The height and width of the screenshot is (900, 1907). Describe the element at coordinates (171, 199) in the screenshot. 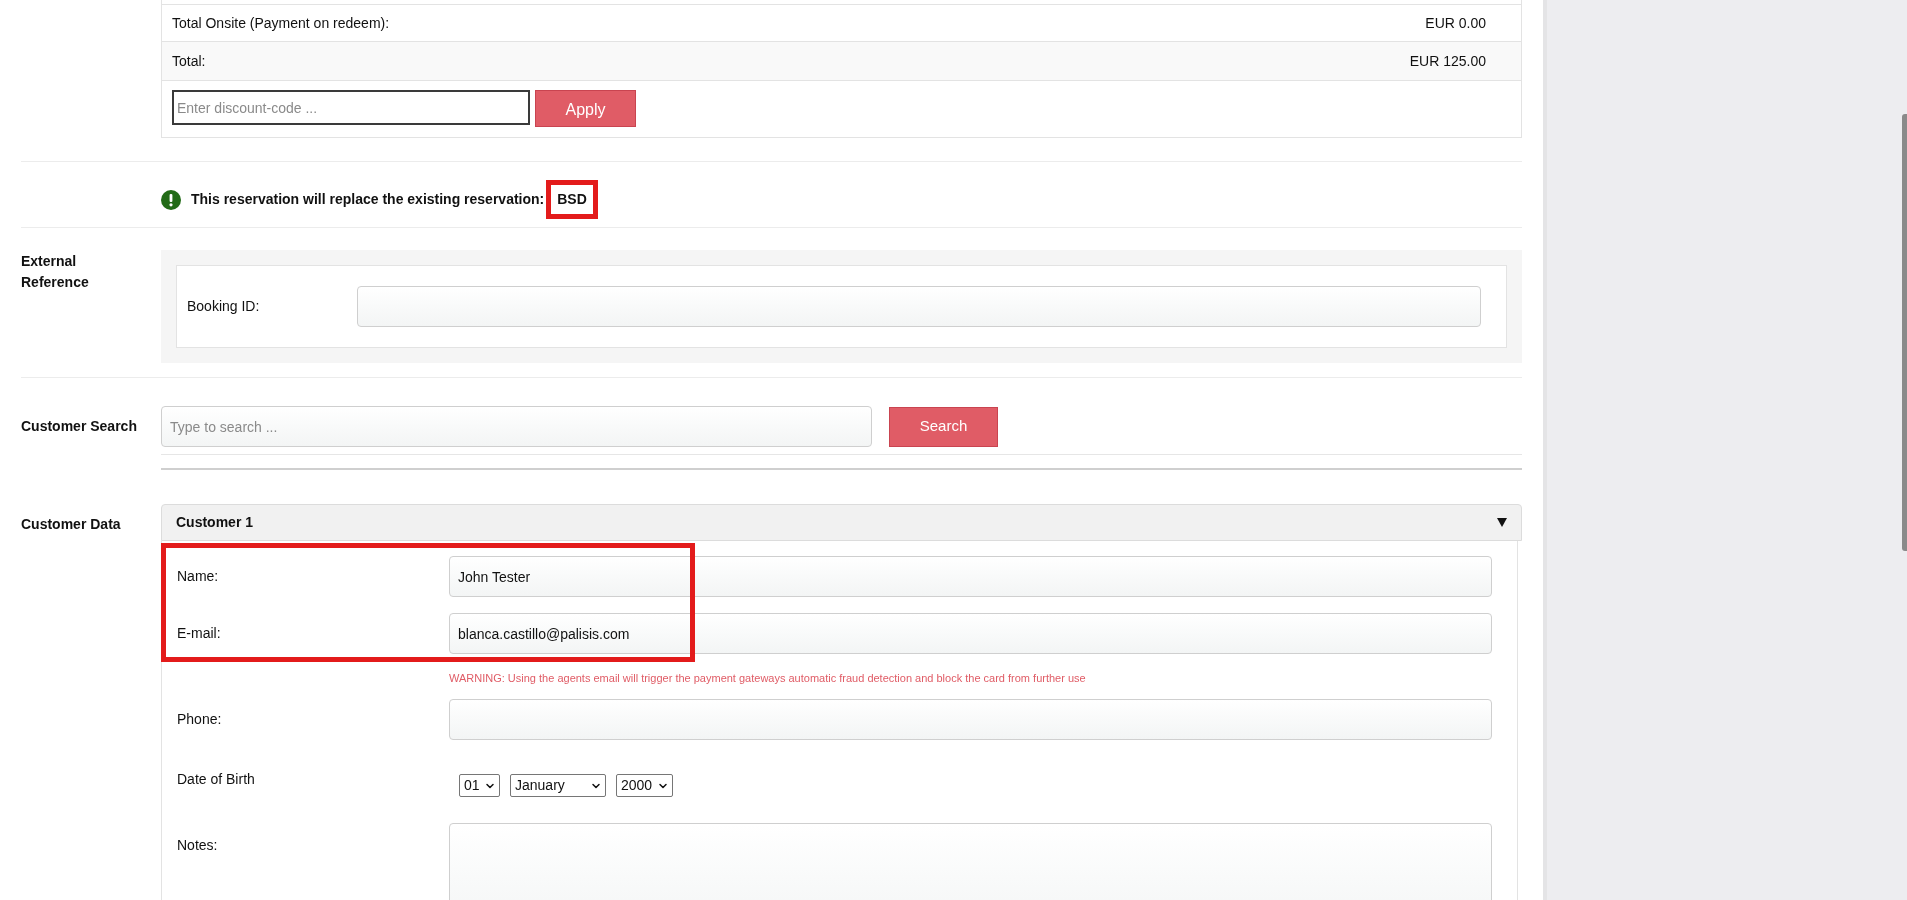

I see `exclamation-icon` at that location.